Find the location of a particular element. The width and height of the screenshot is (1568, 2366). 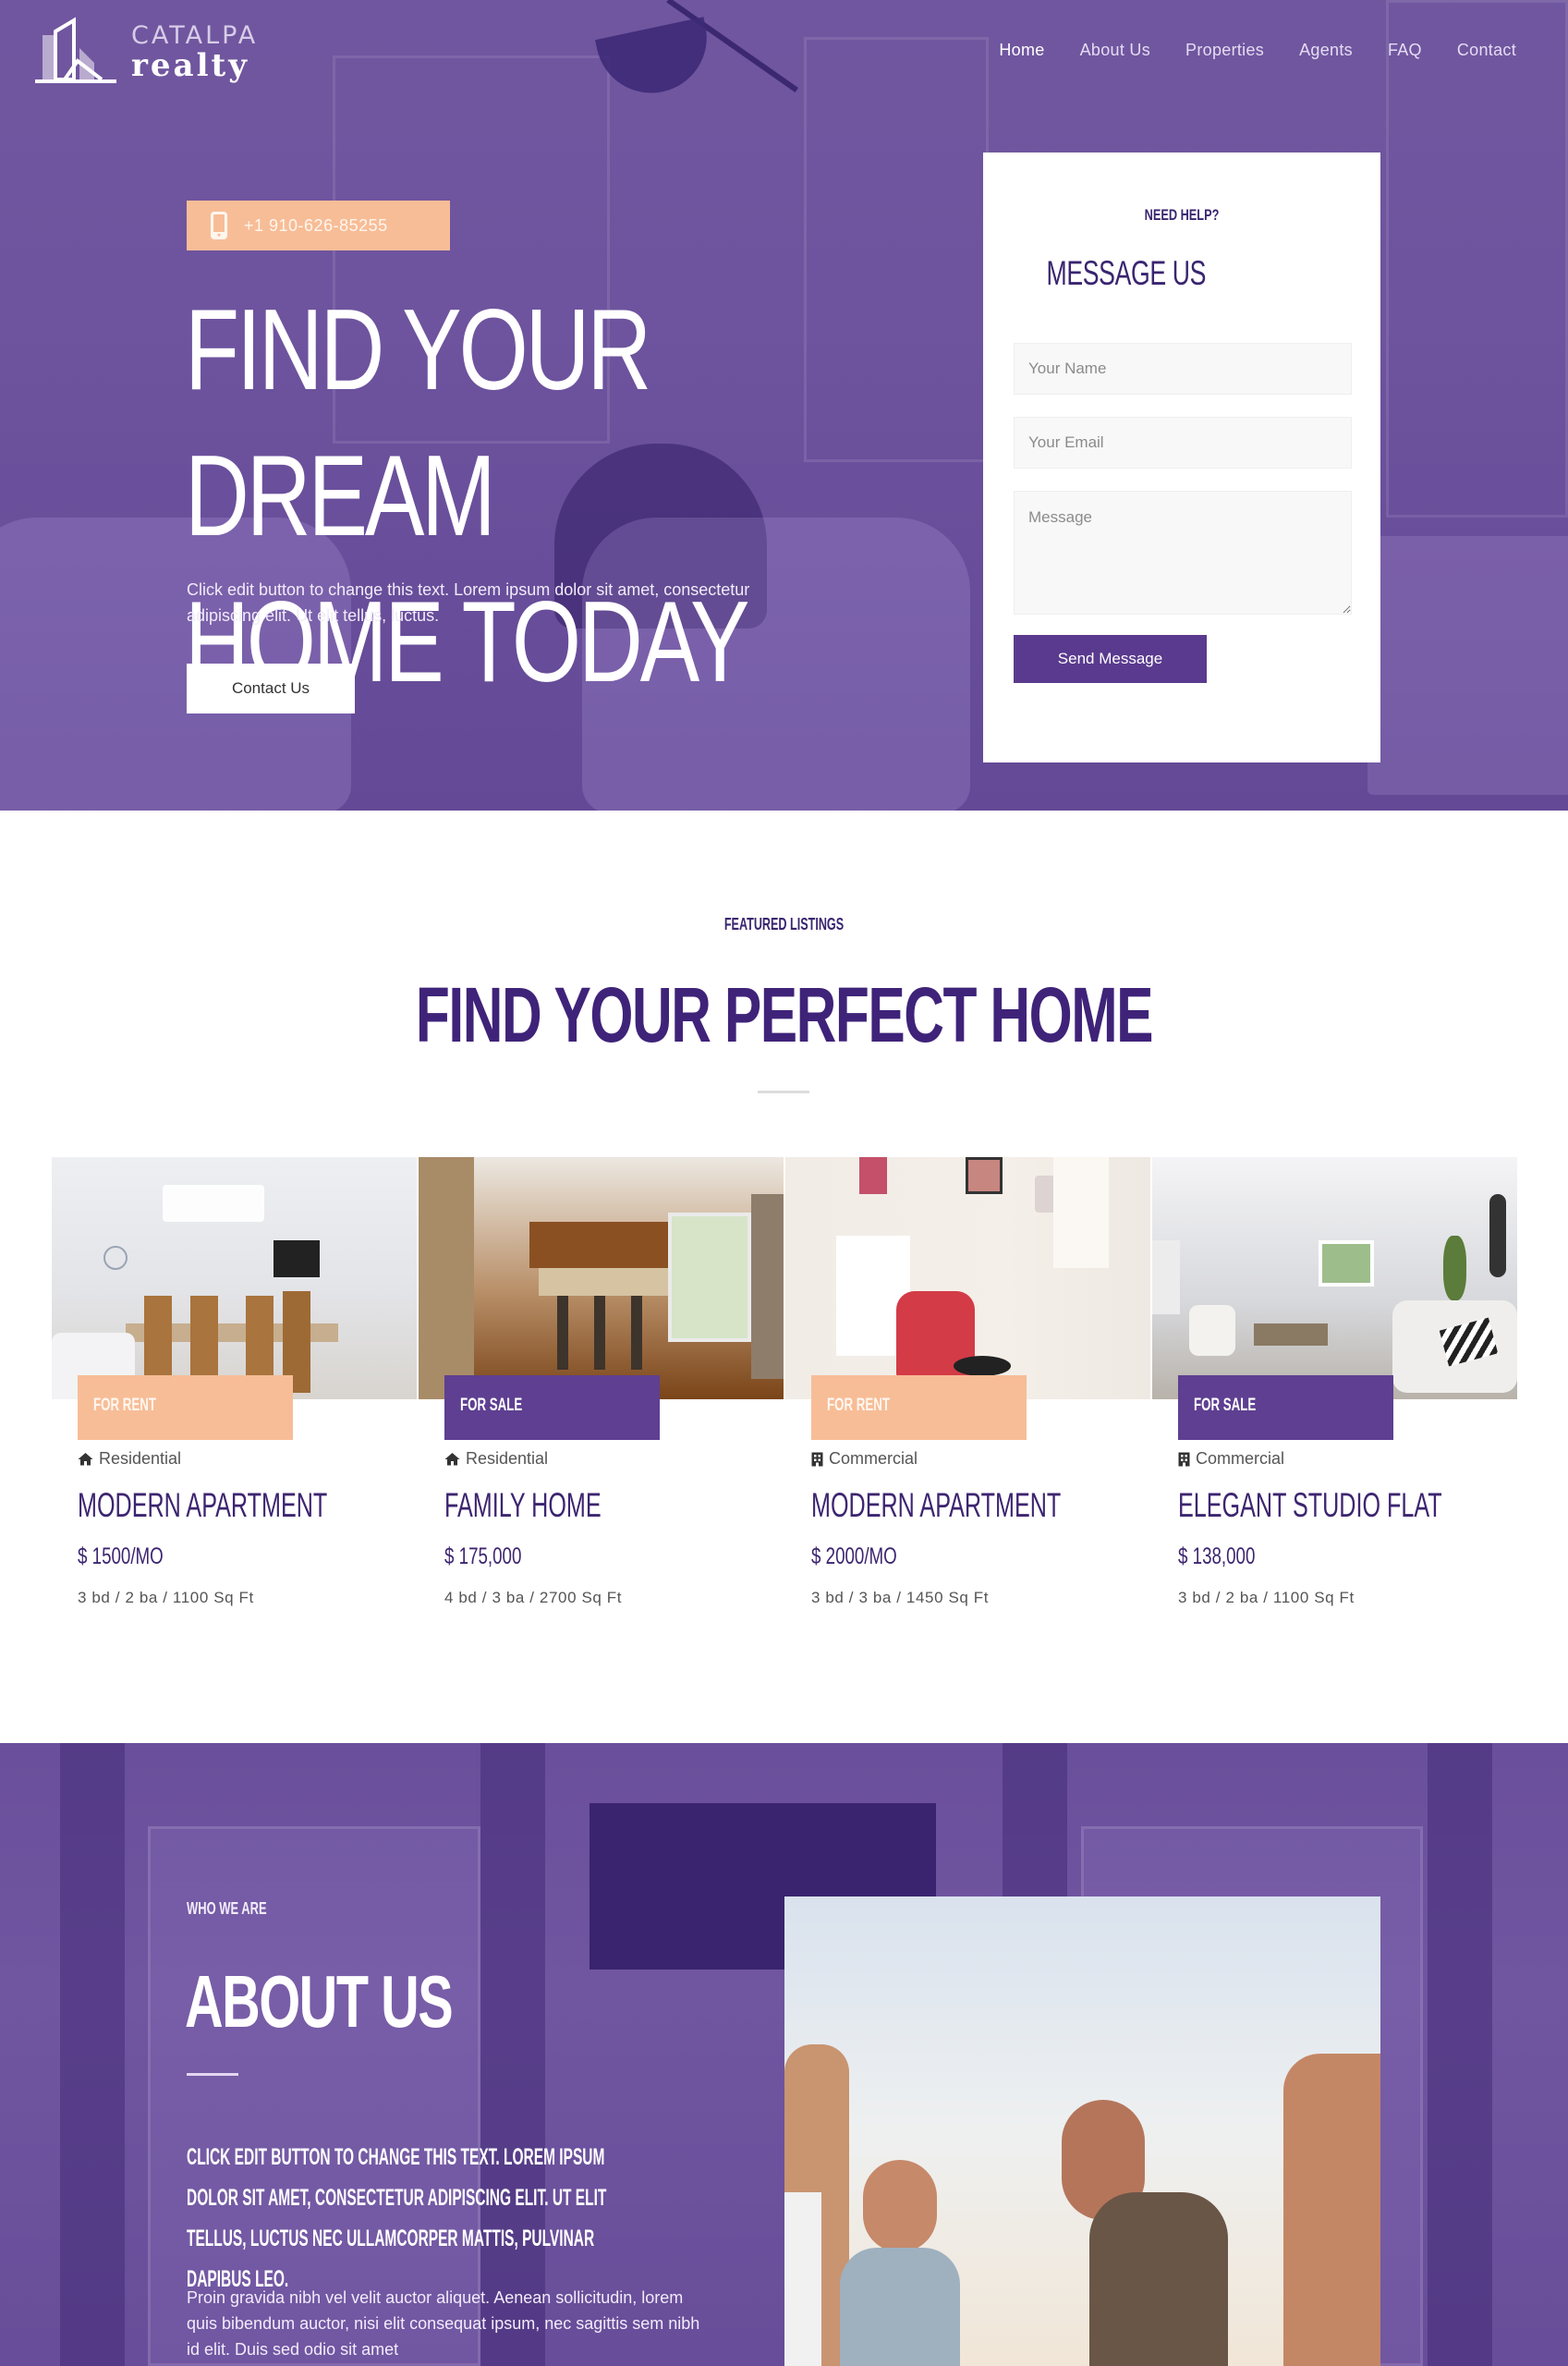

listing-title: FAMILY HOME is located at coordinates (523, 1506).